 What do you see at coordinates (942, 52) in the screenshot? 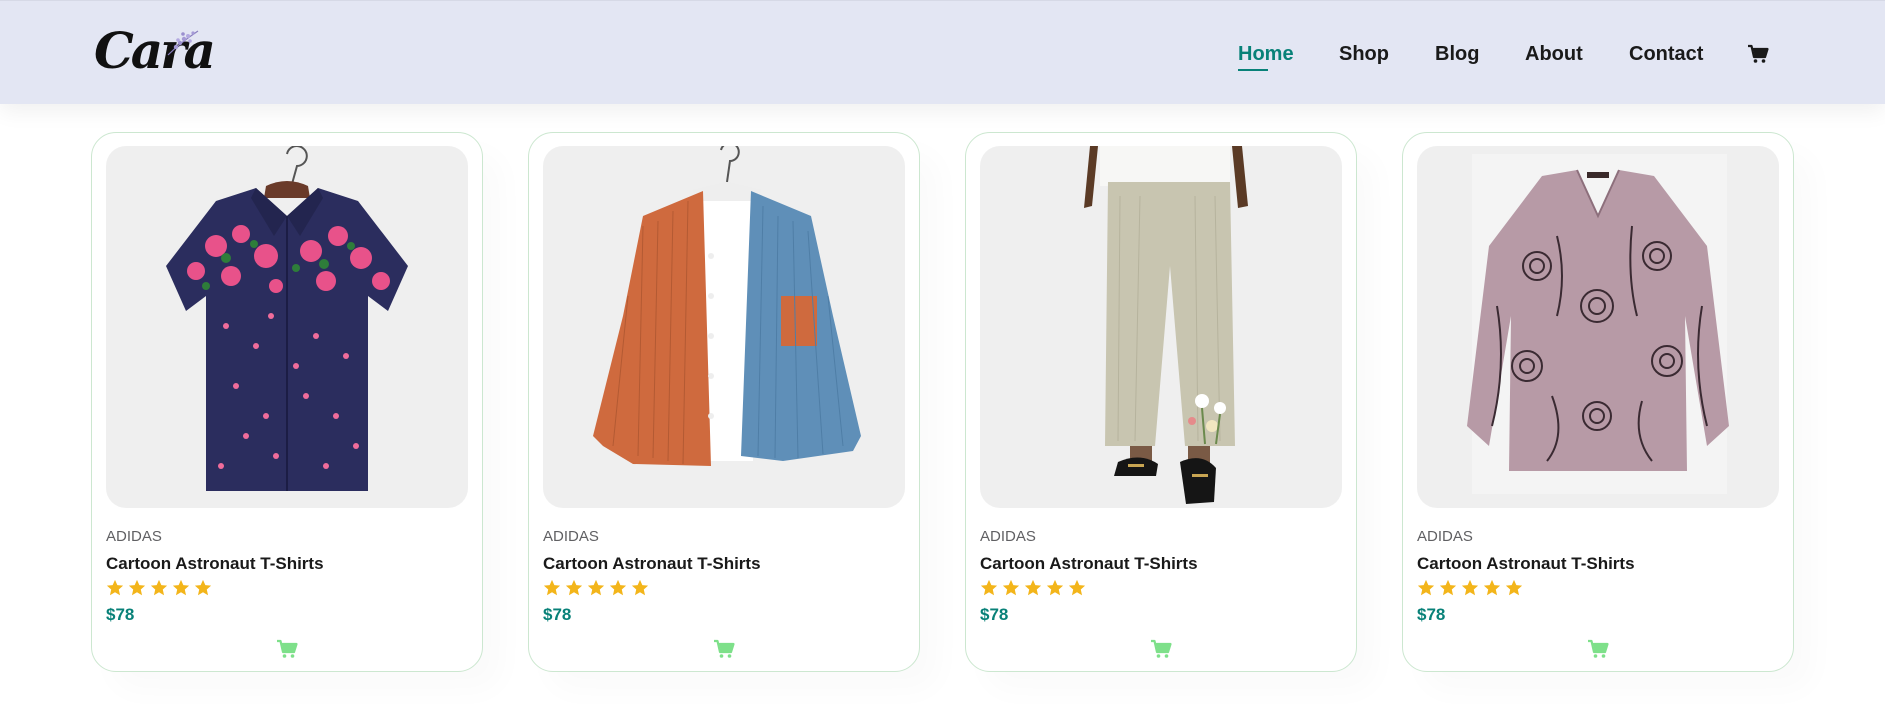
I see `site-header: Cara Home Shop Blog About Contact` at bounding box center [942, 52].